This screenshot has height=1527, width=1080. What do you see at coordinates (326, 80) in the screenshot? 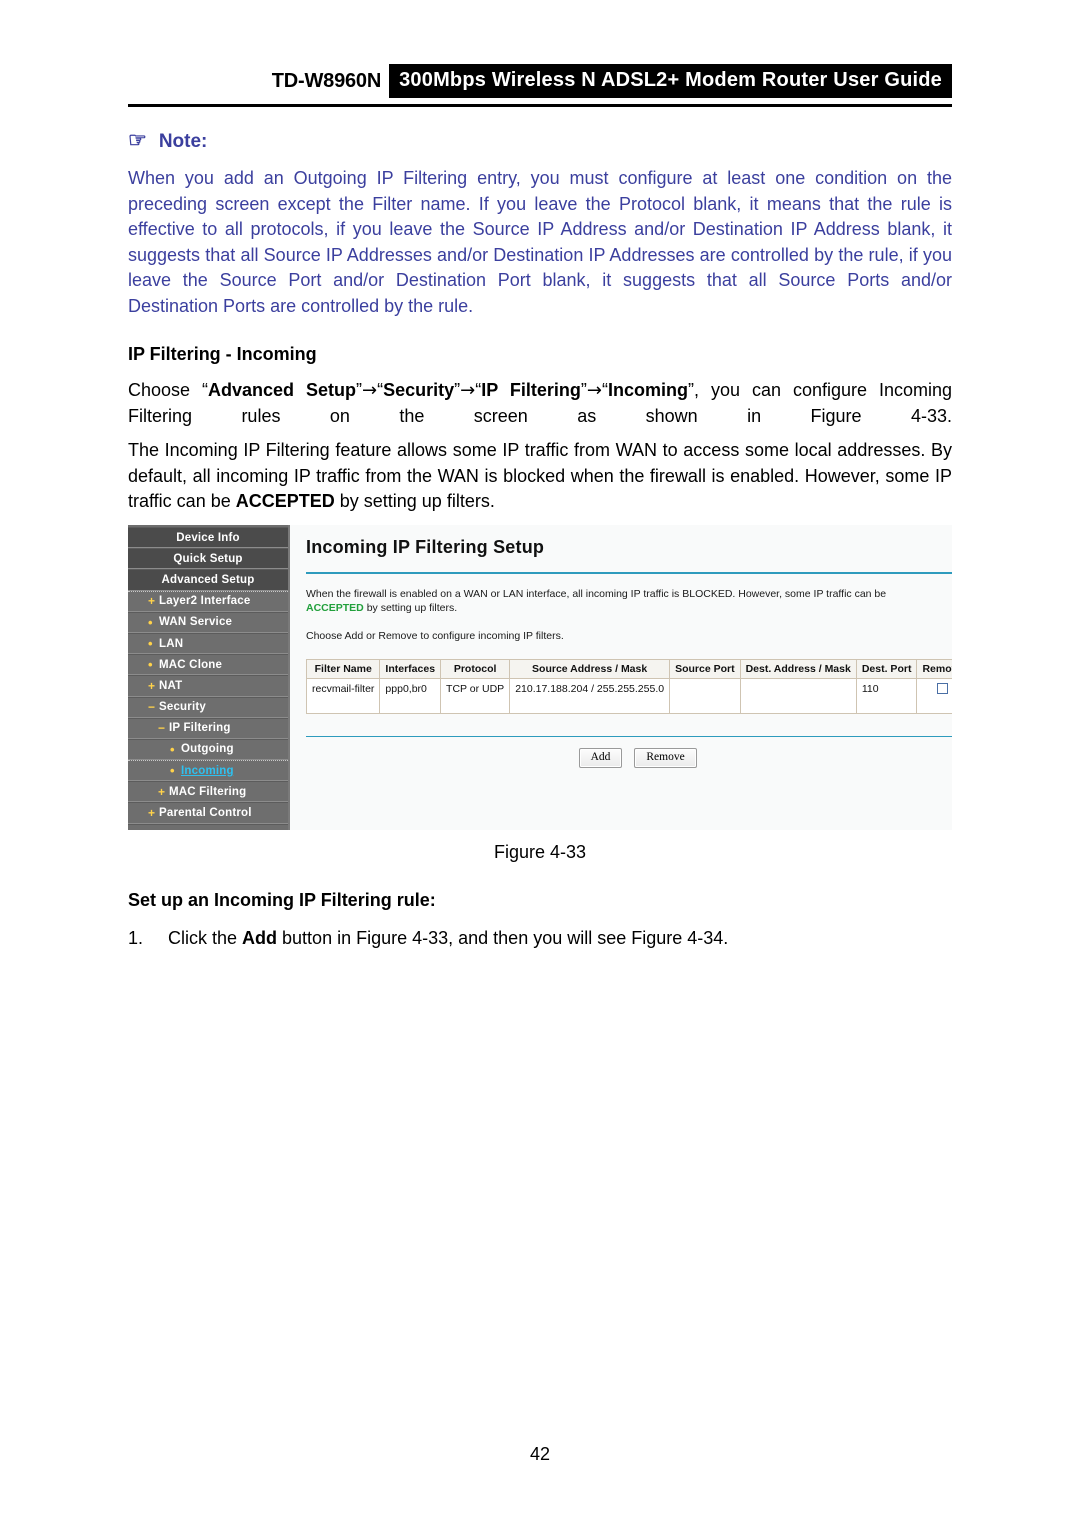
I see `header-model-name: TD-W8960N` at bounding box center [326, 80].